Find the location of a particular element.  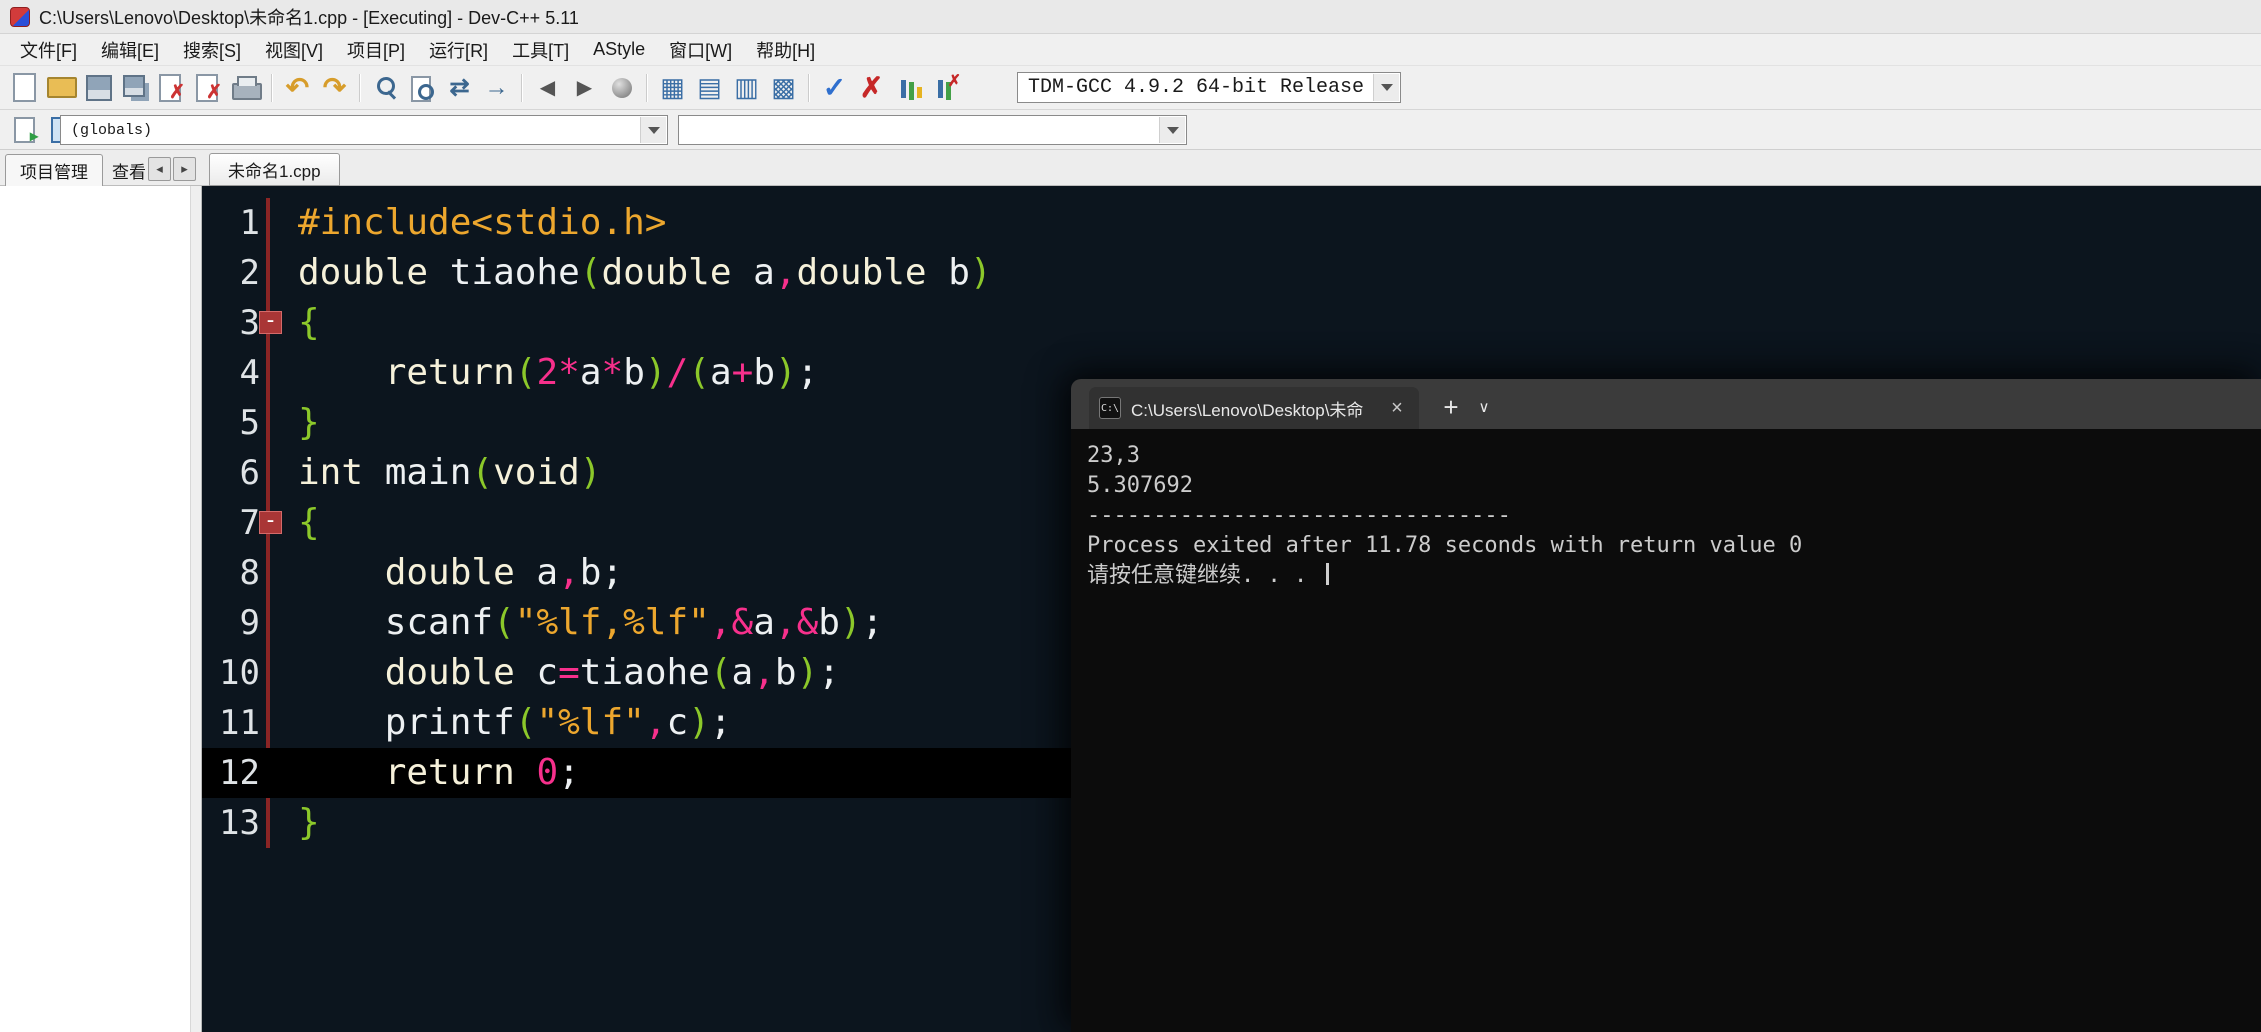

project-panel is located at coordinates (101, 609).